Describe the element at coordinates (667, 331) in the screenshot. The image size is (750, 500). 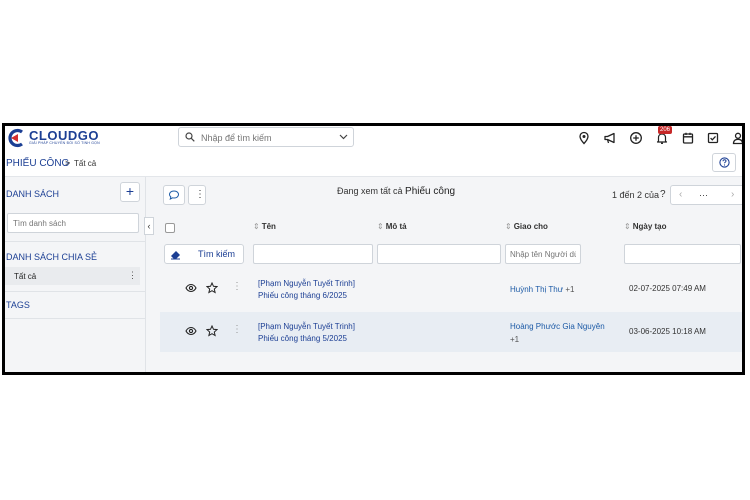
I see `row-created-date: 03-06-2025 10:18 AM` at that location.